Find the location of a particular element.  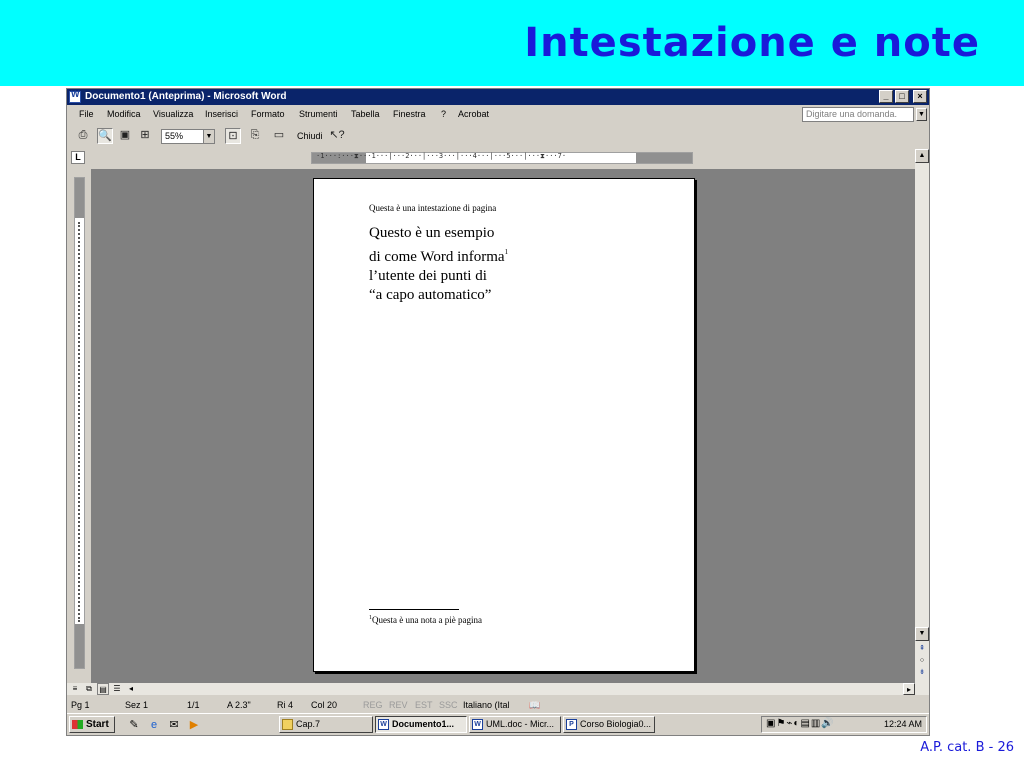

body-line: l’utente dei punti di is located at coordinates (428, 276).